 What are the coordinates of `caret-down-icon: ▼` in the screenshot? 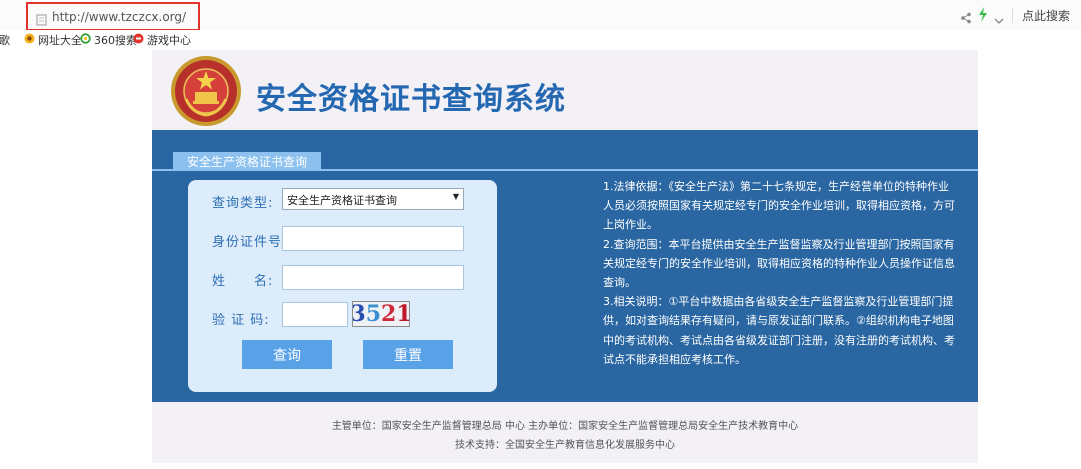 It's located at (455, 196).